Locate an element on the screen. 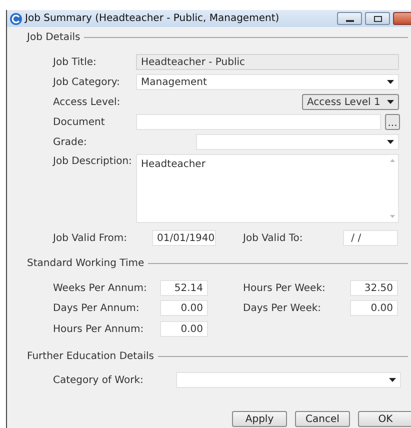  window-title: Job Summary (Headteacher - Public, Management) is located at coordinates (152, 19).